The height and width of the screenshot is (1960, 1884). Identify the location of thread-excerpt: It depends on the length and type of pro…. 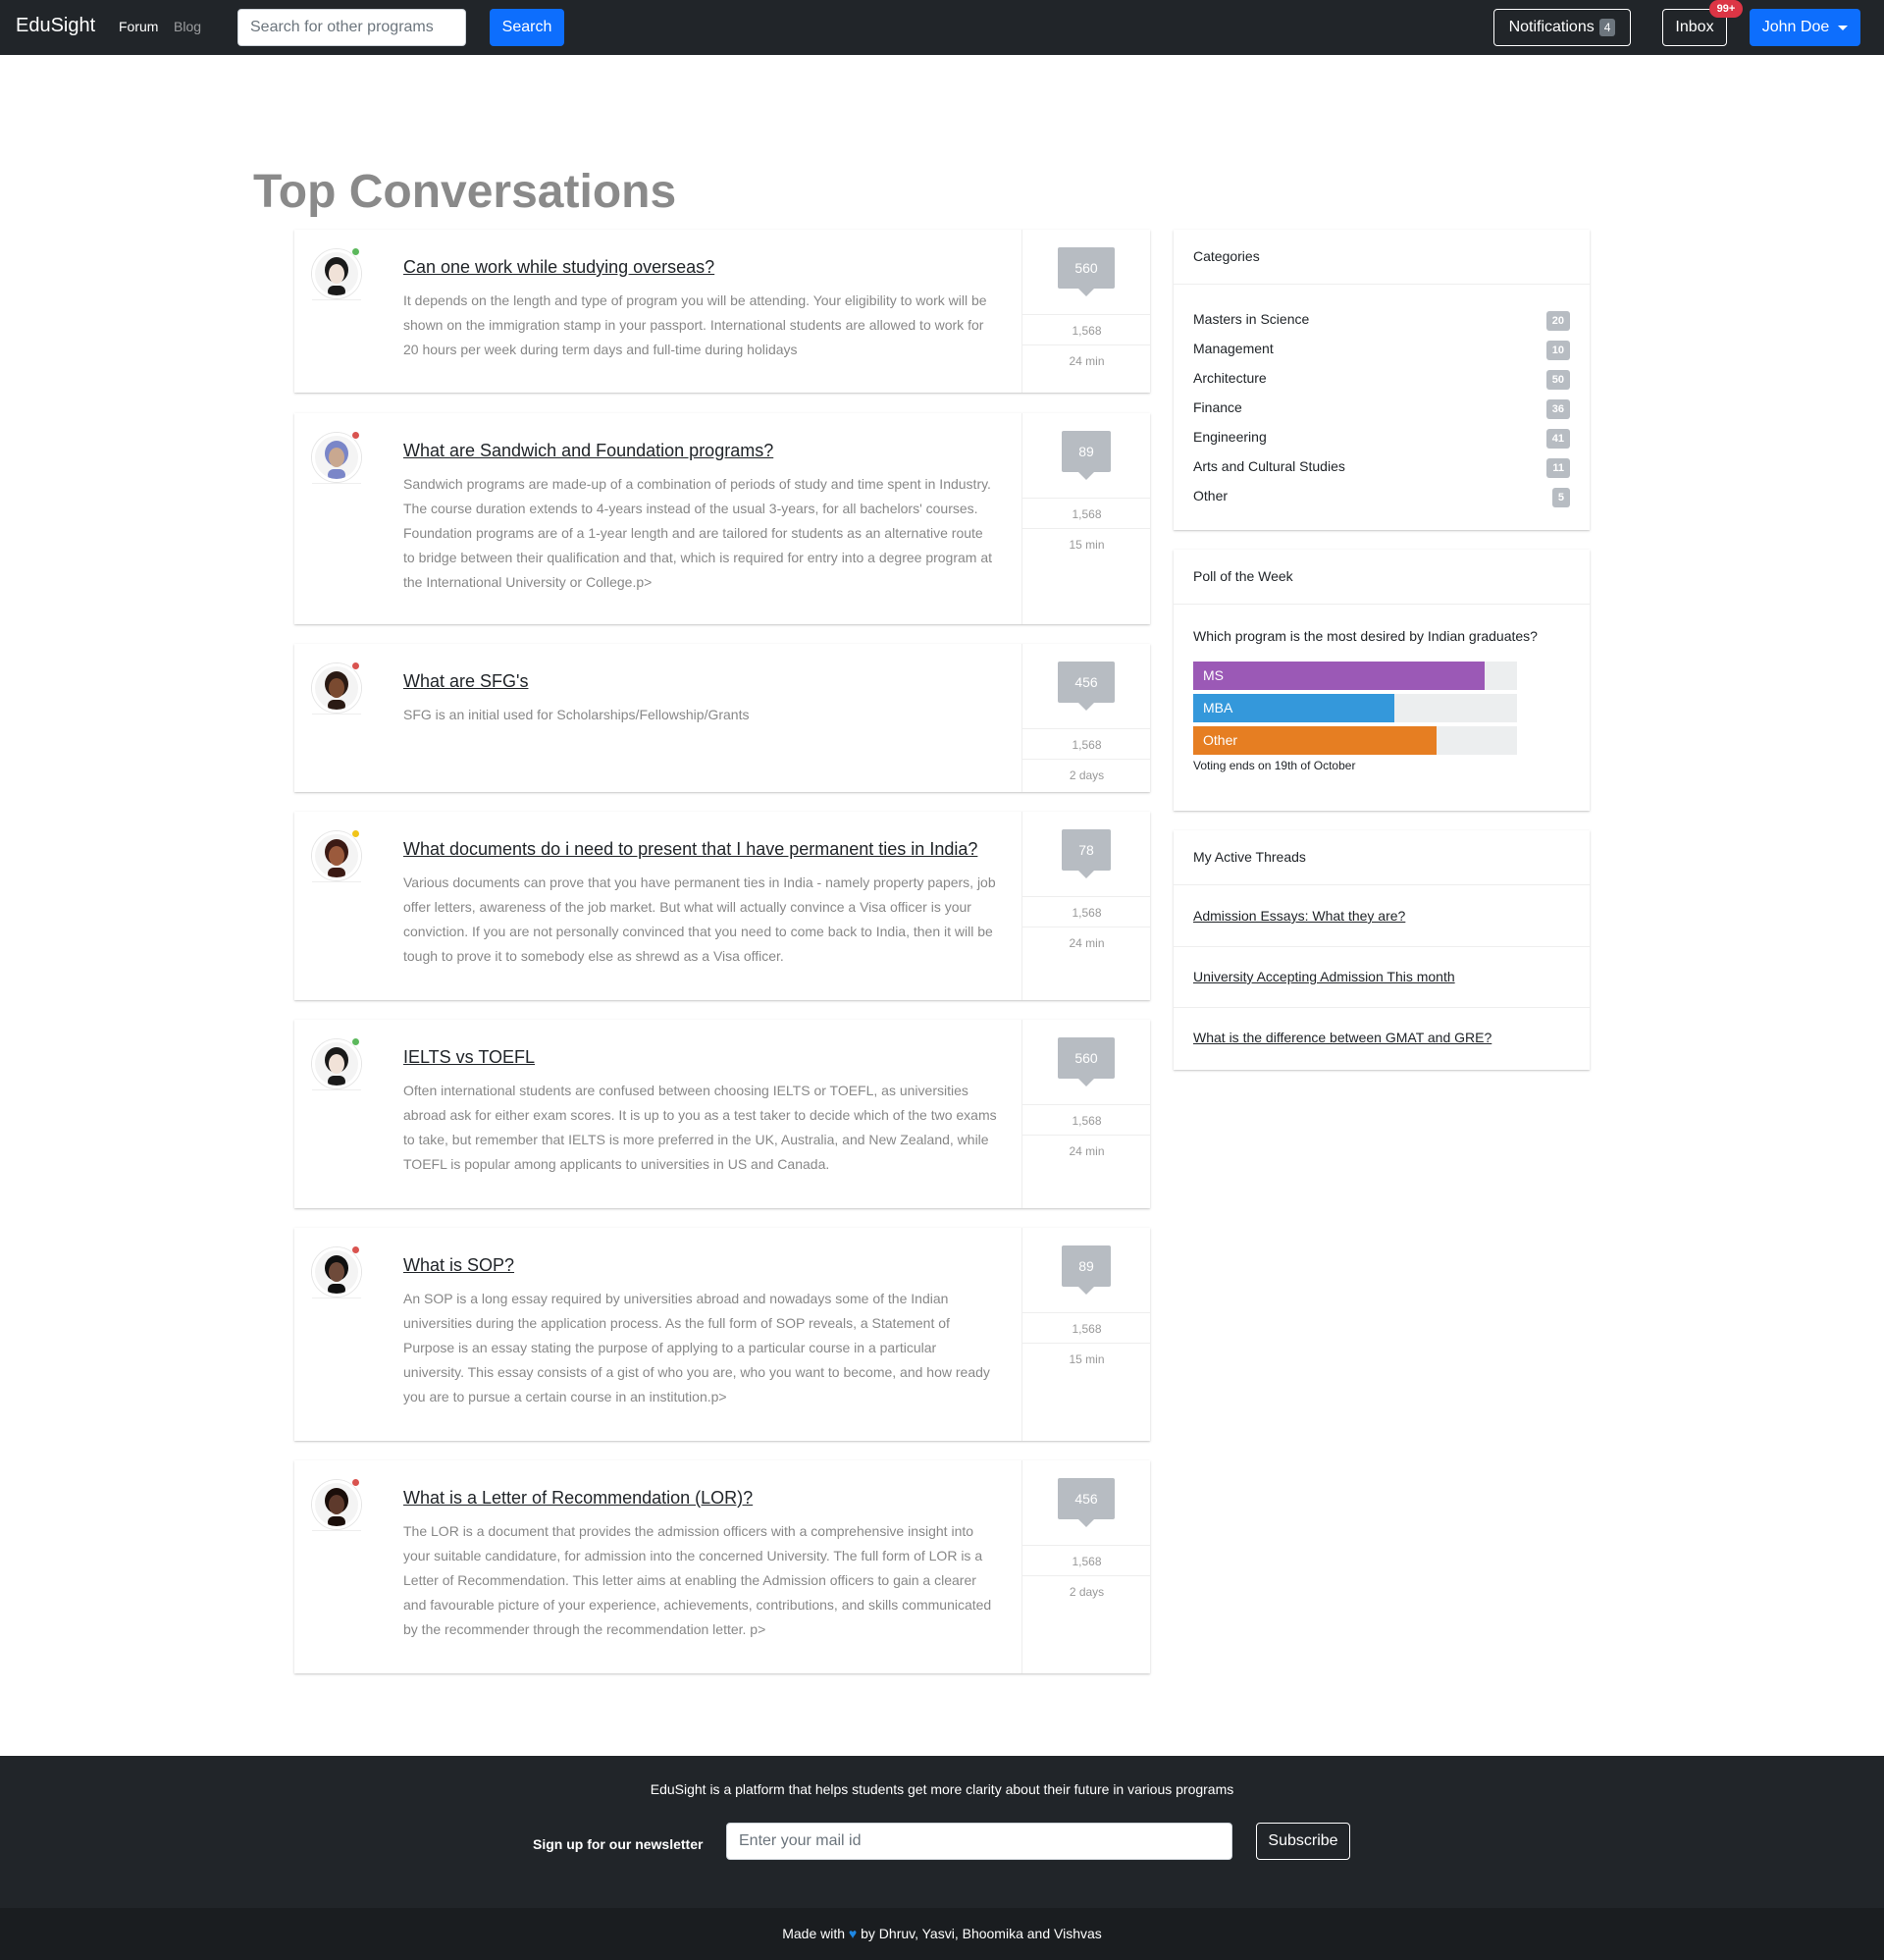
(695, 324).